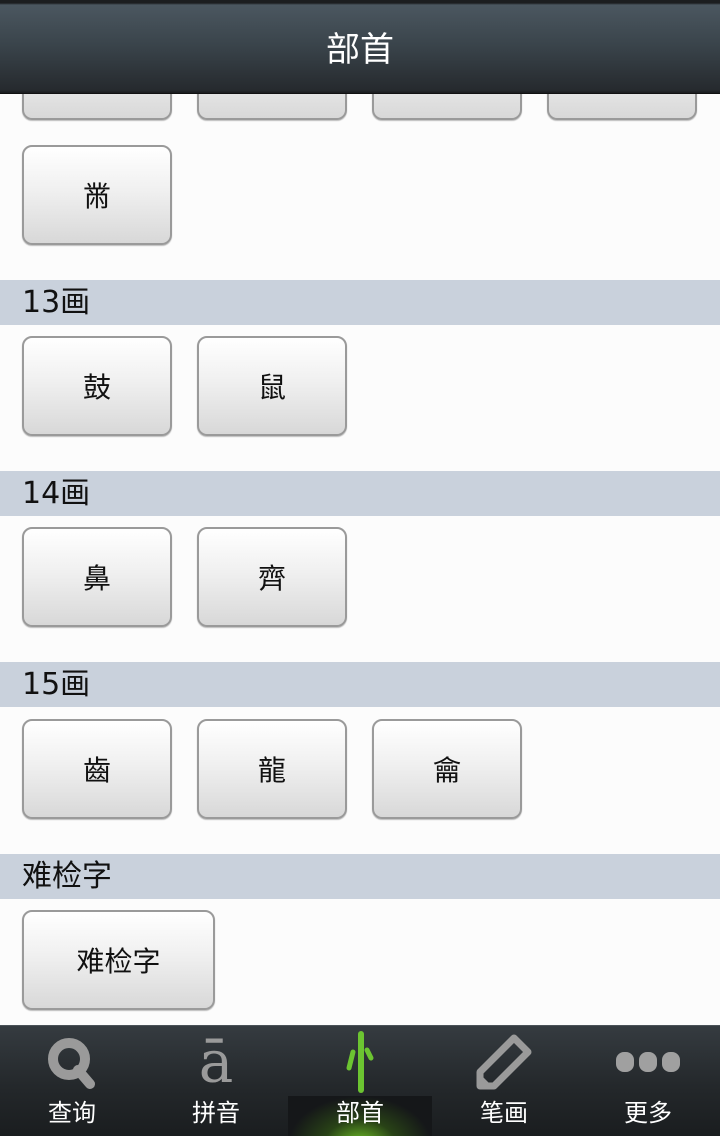 The image size is (720, 1136). I want to click on tab-label: 笔画, so click(504, 1113).